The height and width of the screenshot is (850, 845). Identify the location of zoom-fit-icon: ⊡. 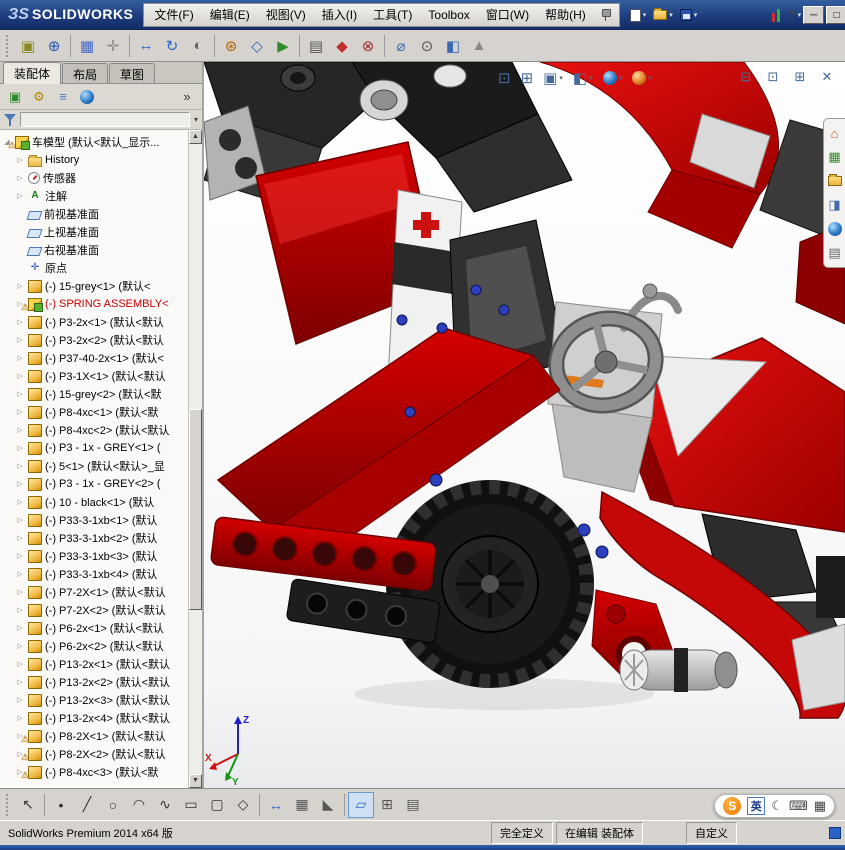
(504, 78).